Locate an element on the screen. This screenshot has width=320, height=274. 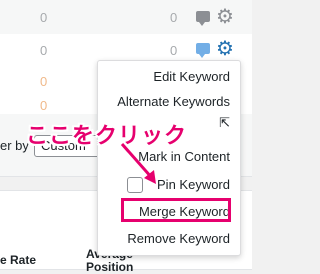
menu-item-edit-keyword: Edit Keyword is located at coordinates (191, 76).